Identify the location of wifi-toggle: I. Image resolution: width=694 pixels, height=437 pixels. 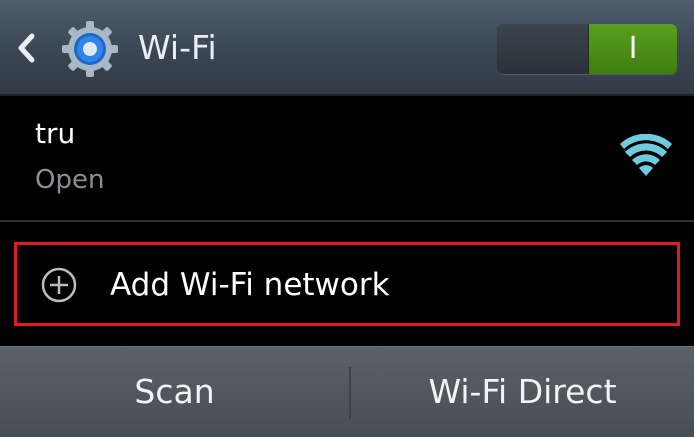
(587, 49).